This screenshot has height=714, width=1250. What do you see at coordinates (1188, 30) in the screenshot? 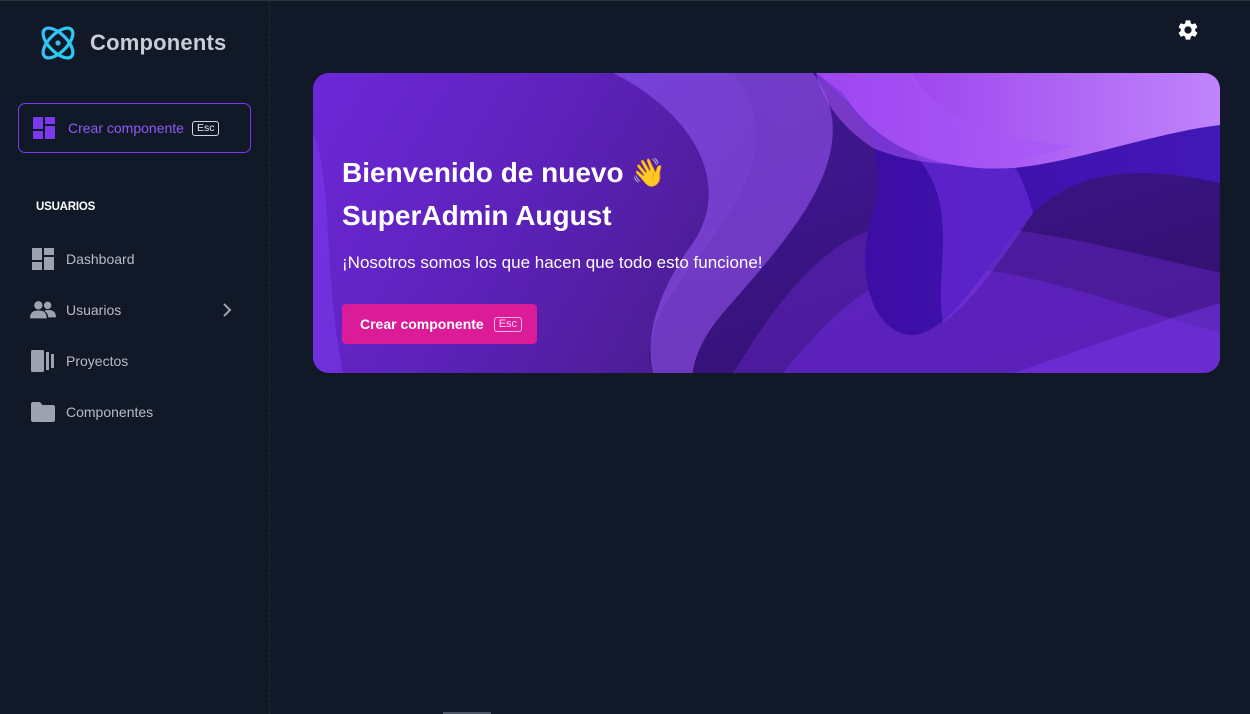
I see `gear-icon` at bounding box center [1188, 30].